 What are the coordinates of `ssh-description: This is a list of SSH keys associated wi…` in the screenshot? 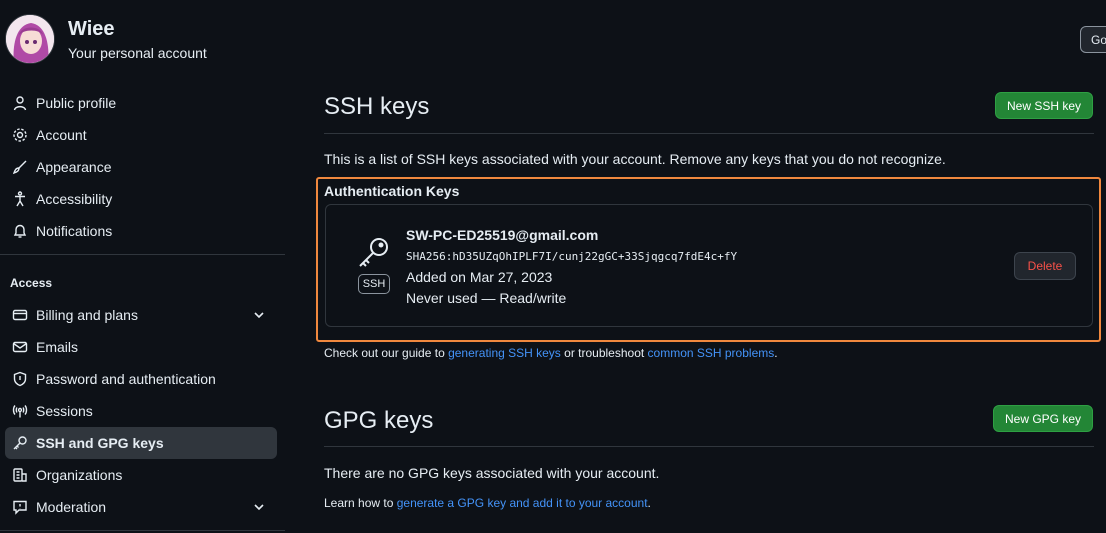 It's located at (635, 159).